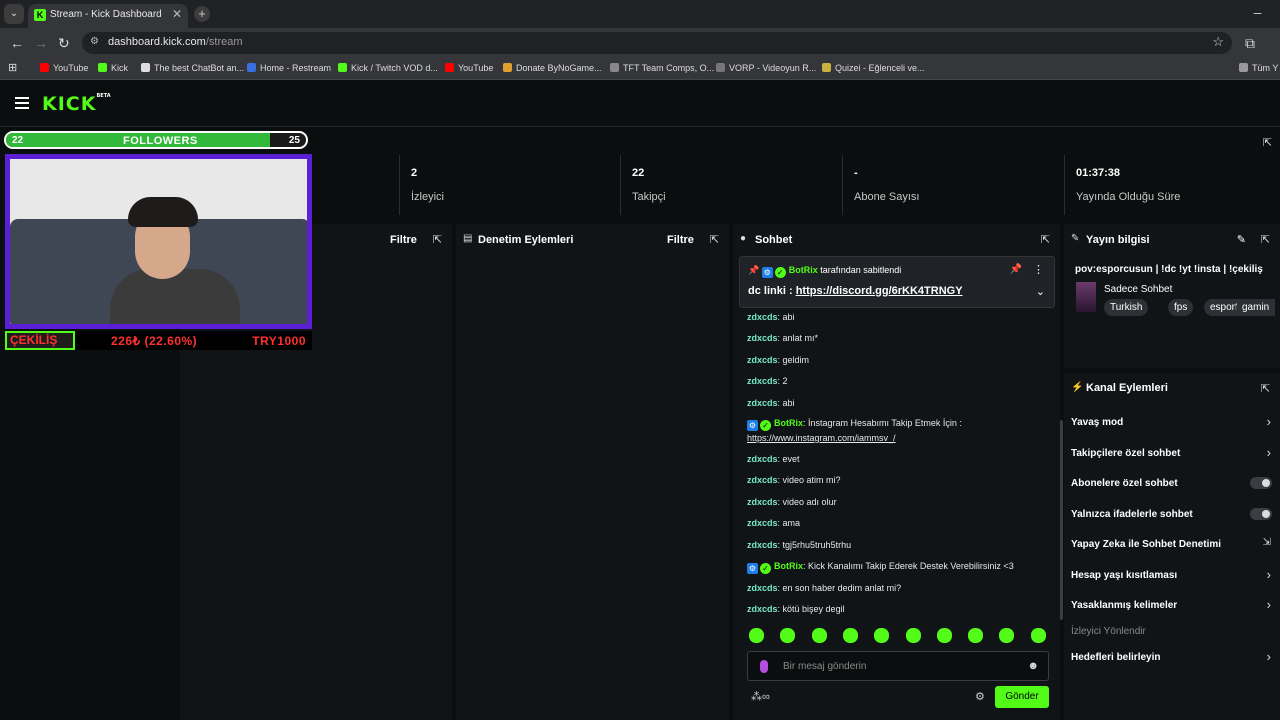  I want to click on panel-title: Yayın bilgisi, so click(1118, 240).